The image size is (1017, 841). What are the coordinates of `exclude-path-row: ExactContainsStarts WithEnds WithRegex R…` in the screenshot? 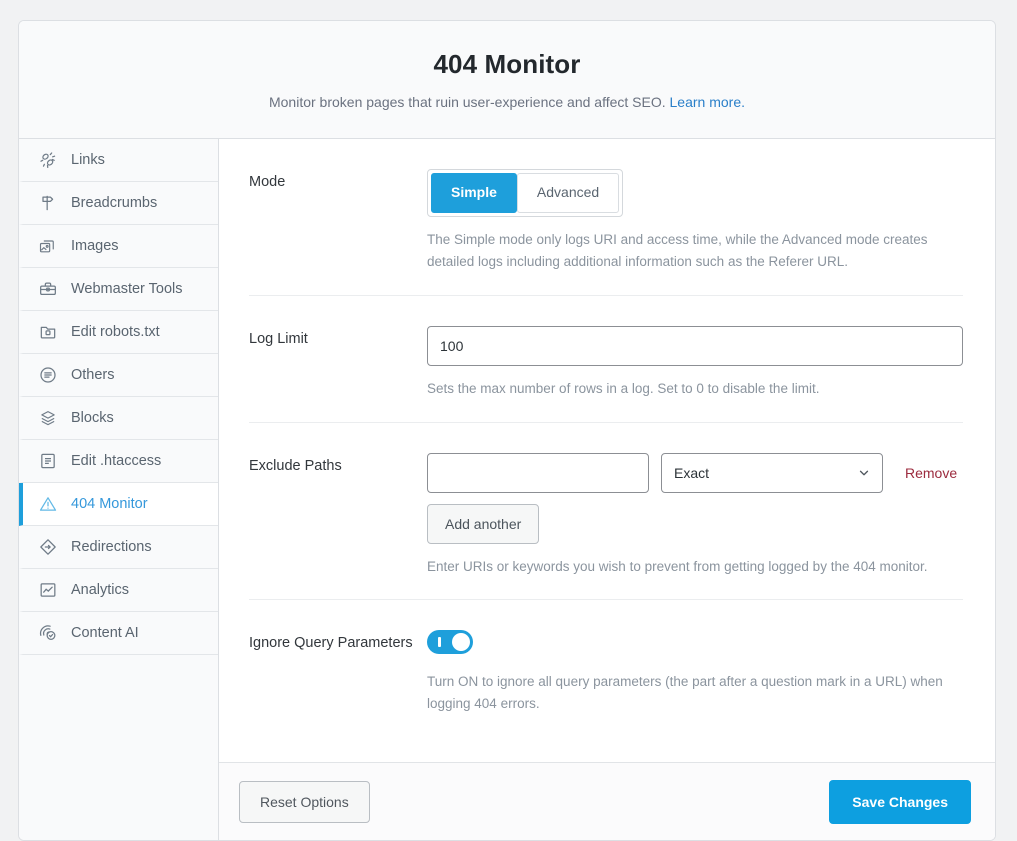 It's located at (695, 472).